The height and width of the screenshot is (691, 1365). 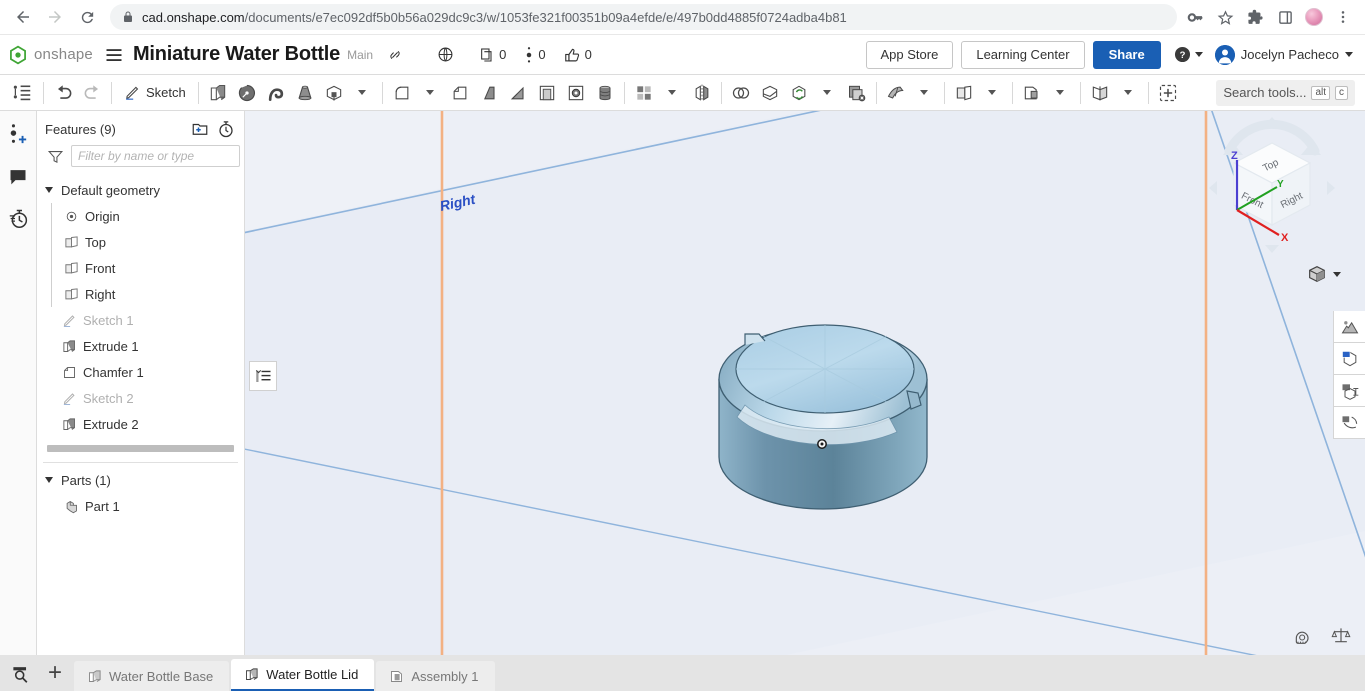 I want to click on display-list-icon, so click(x=263, y=376).